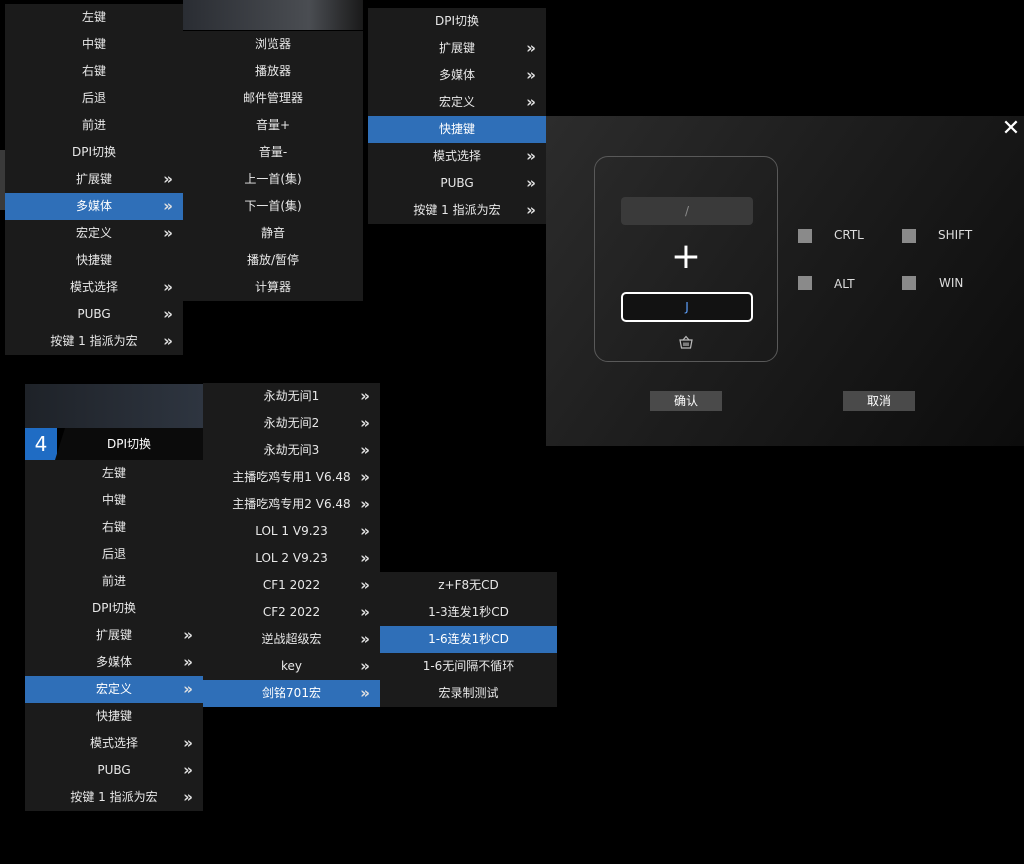 This screenshot has width=1024, height=864. What do you see at coordinates (291, 666) in the screenshot?
I see `menu-item: key »` at bounding box center [291, 666].